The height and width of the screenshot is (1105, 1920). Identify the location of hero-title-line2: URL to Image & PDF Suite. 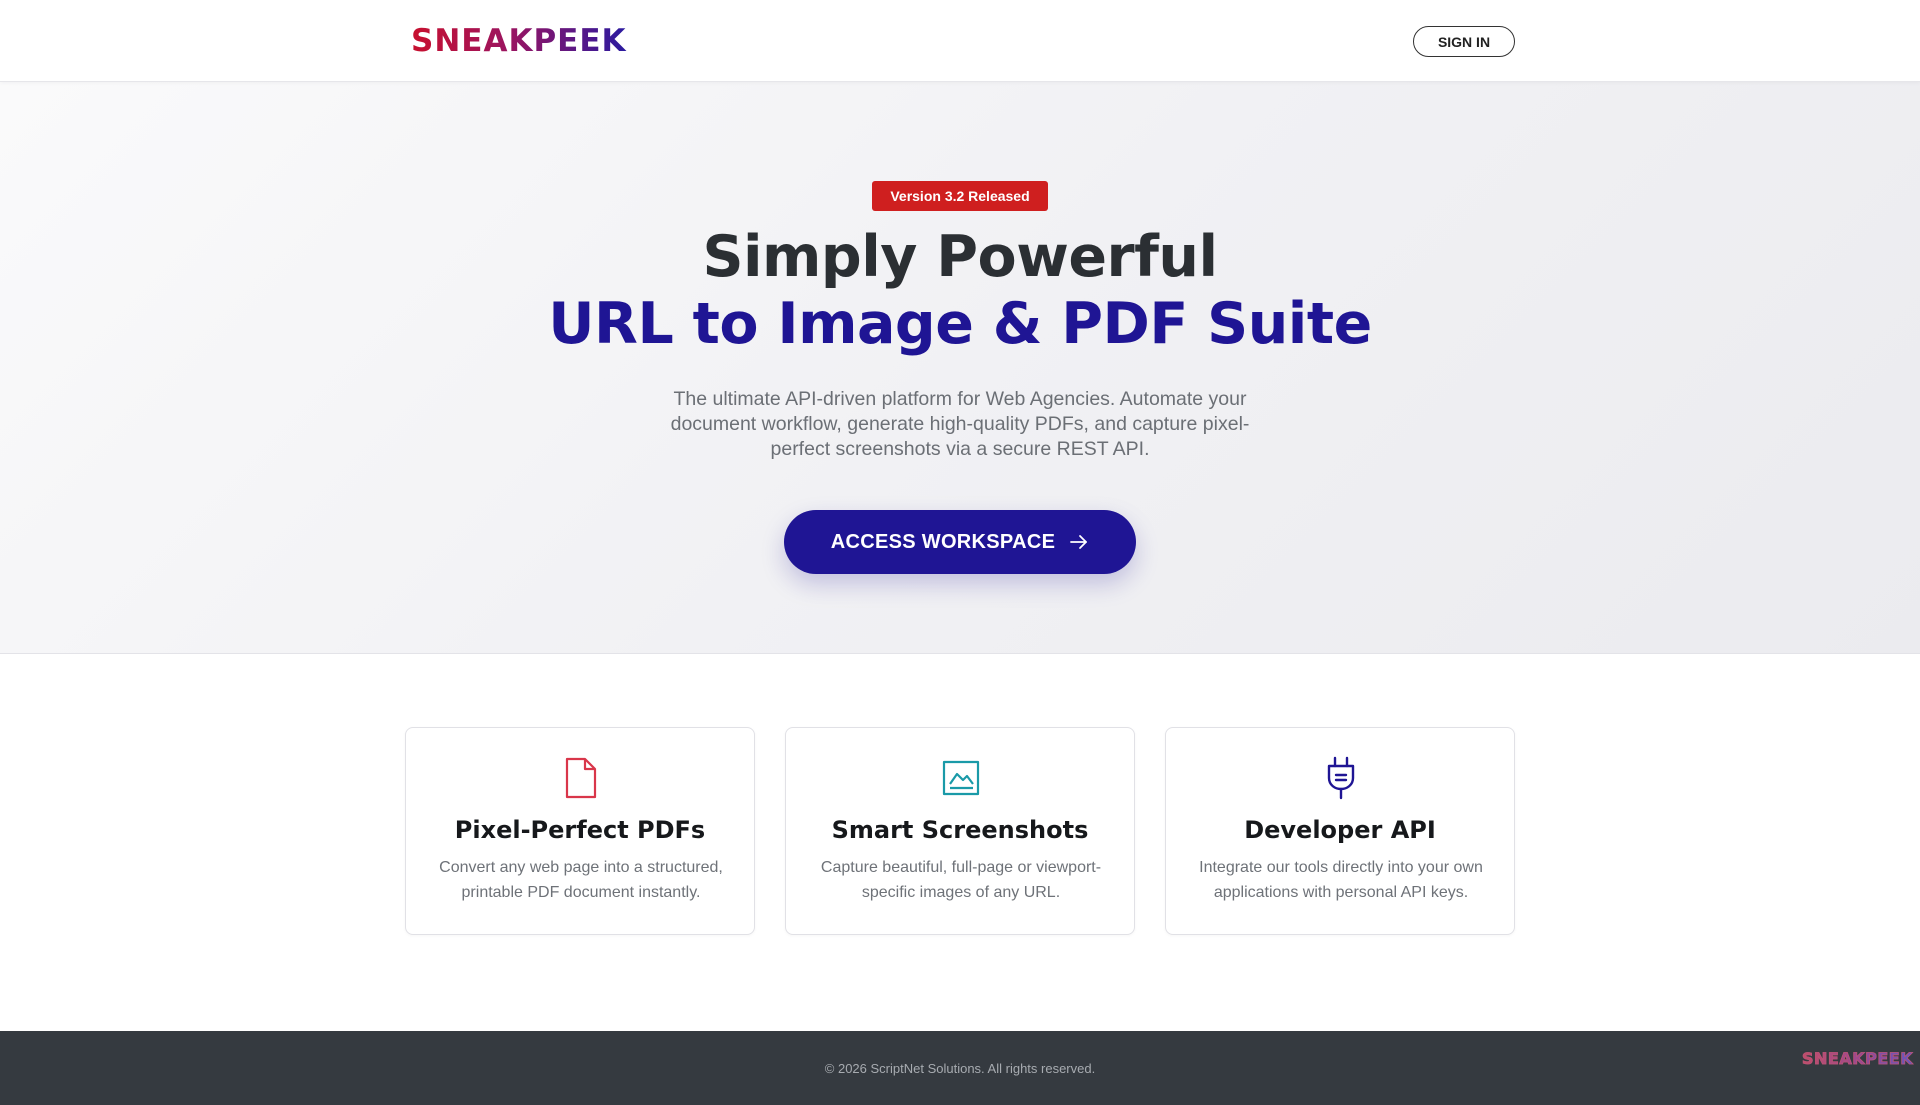
(960, 324).